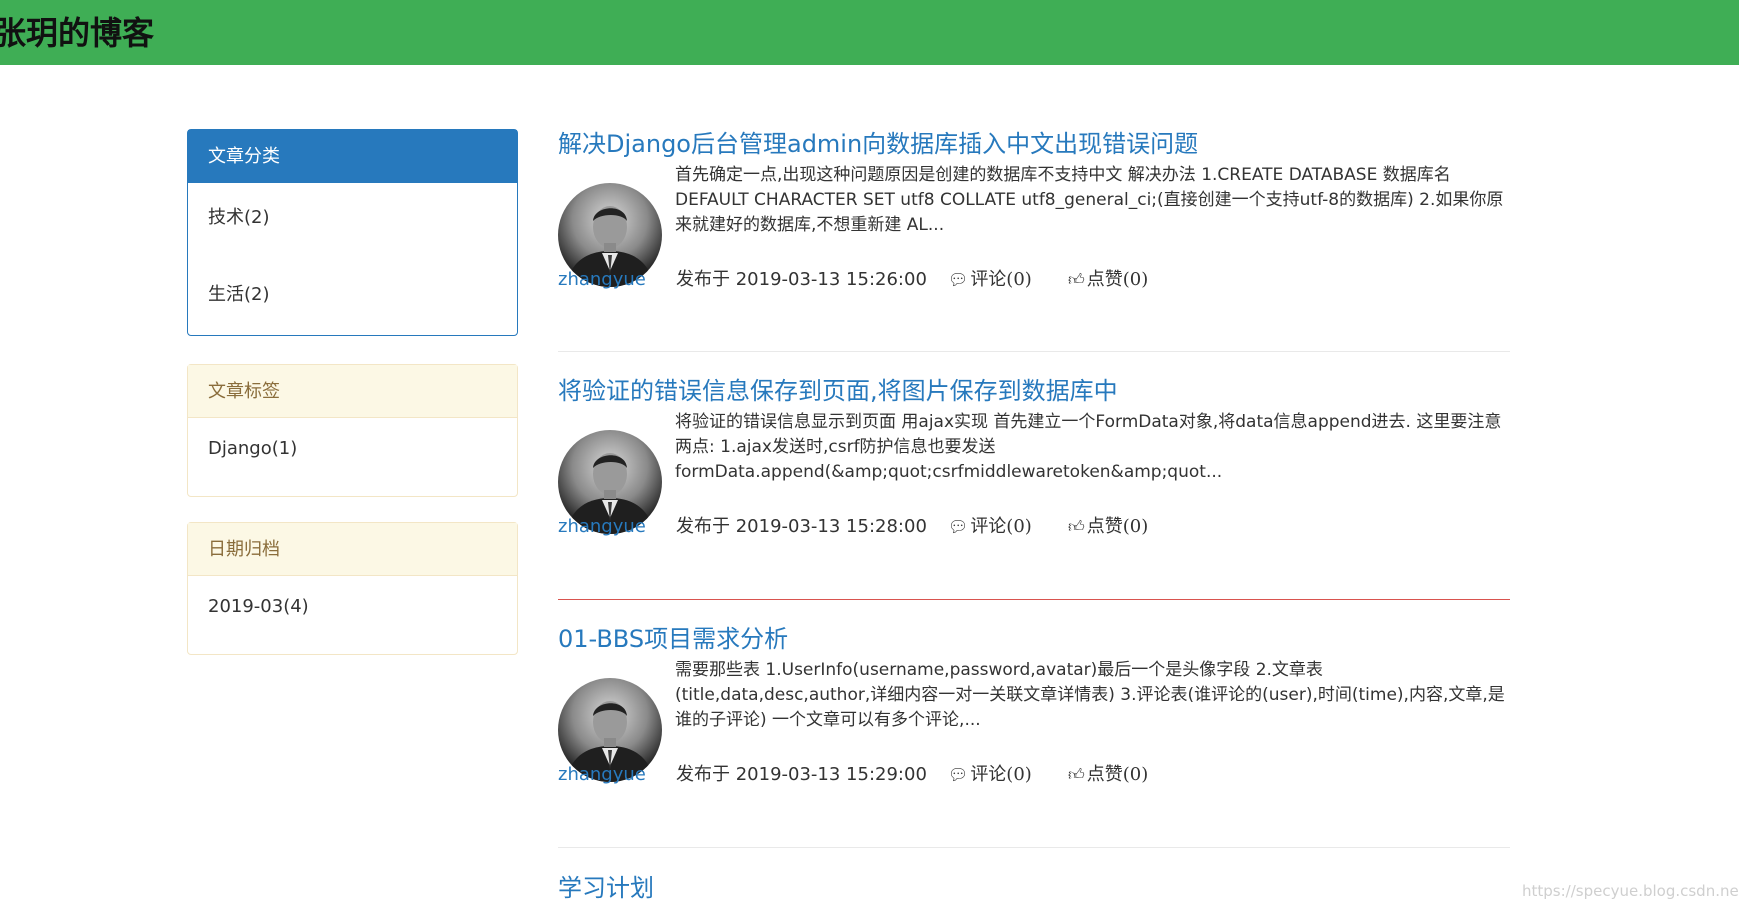  I want to click on publish-time: 发布于 2019-03-13 15:28:00, so click(801, 526).